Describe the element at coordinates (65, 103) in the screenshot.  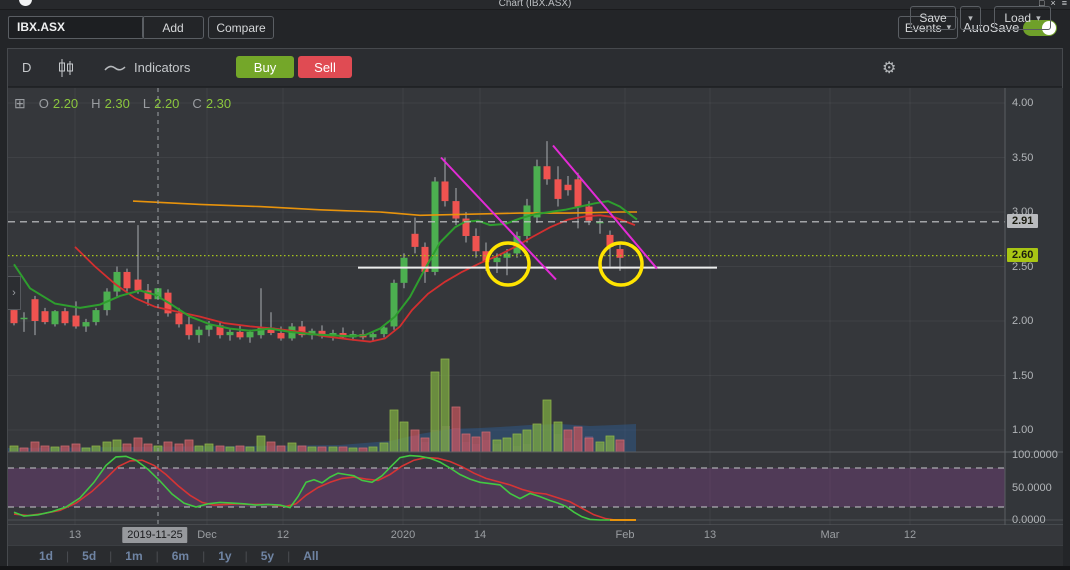
I see `open-value: 2.20` at that location.